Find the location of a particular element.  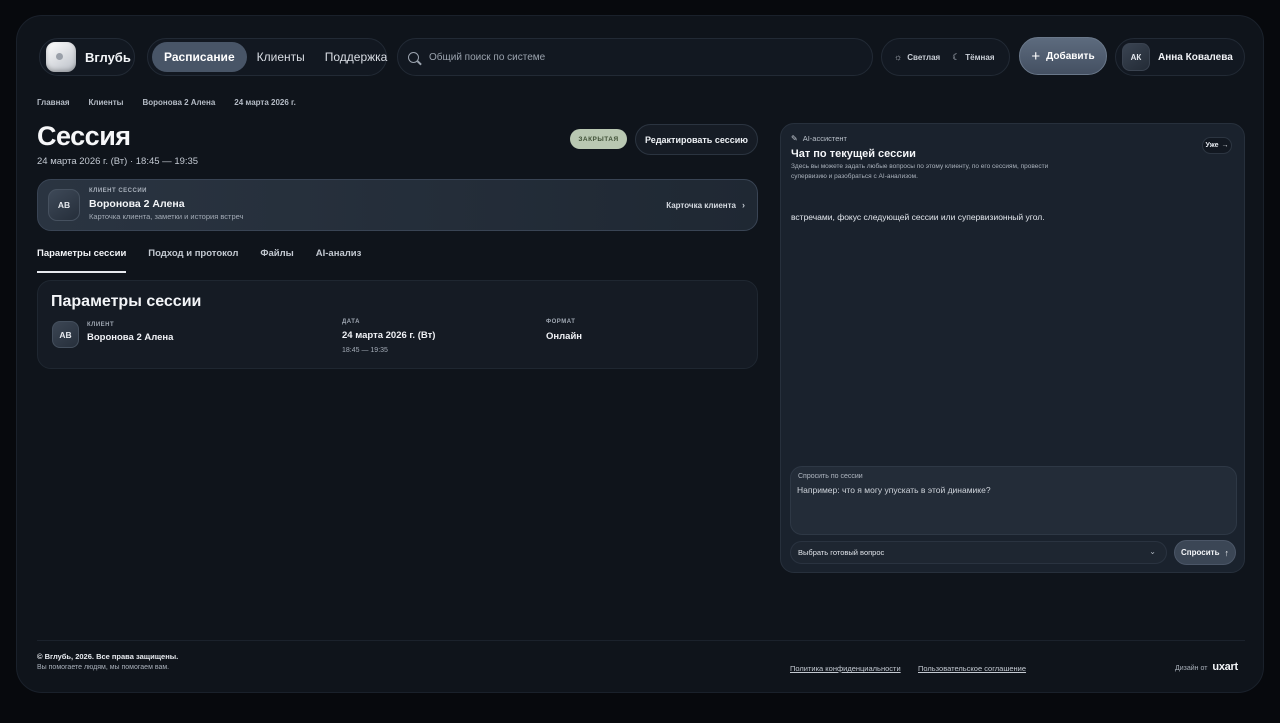

tab-approach: Подход и протокол is located at coordinates (193, 260).